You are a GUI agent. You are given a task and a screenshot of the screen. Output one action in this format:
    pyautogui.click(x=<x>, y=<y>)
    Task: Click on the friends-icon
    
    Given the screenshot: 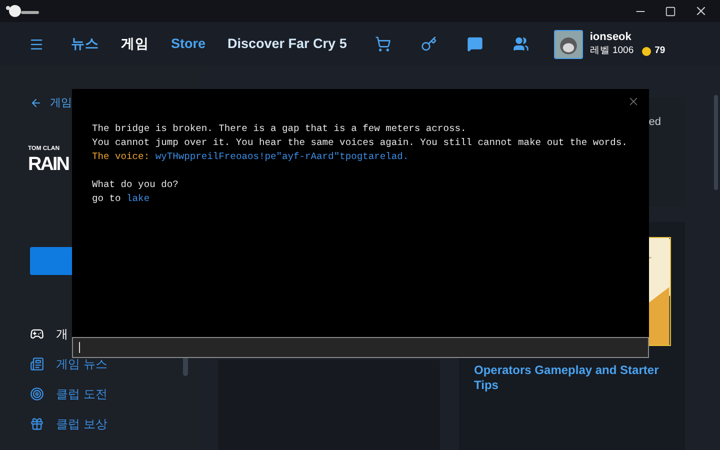 What is the action you would take?
    pyautogui.click(x=520, y=44)
    